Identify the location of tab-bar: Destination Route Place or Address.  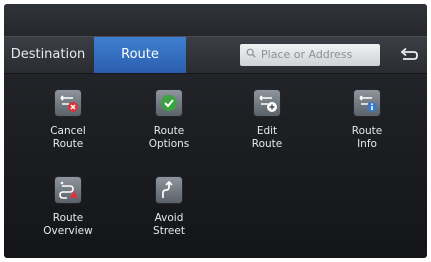
(215, 55).